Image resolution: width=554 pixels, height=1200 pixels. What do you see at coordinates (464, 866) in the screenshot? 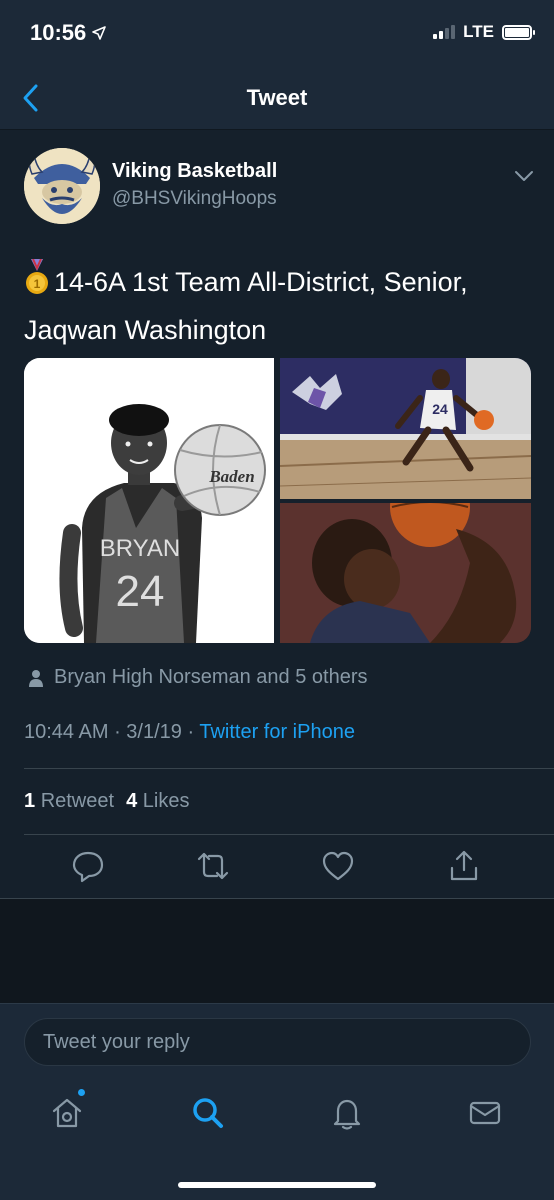
I see `share-icon` at bounding box center [464, 866].